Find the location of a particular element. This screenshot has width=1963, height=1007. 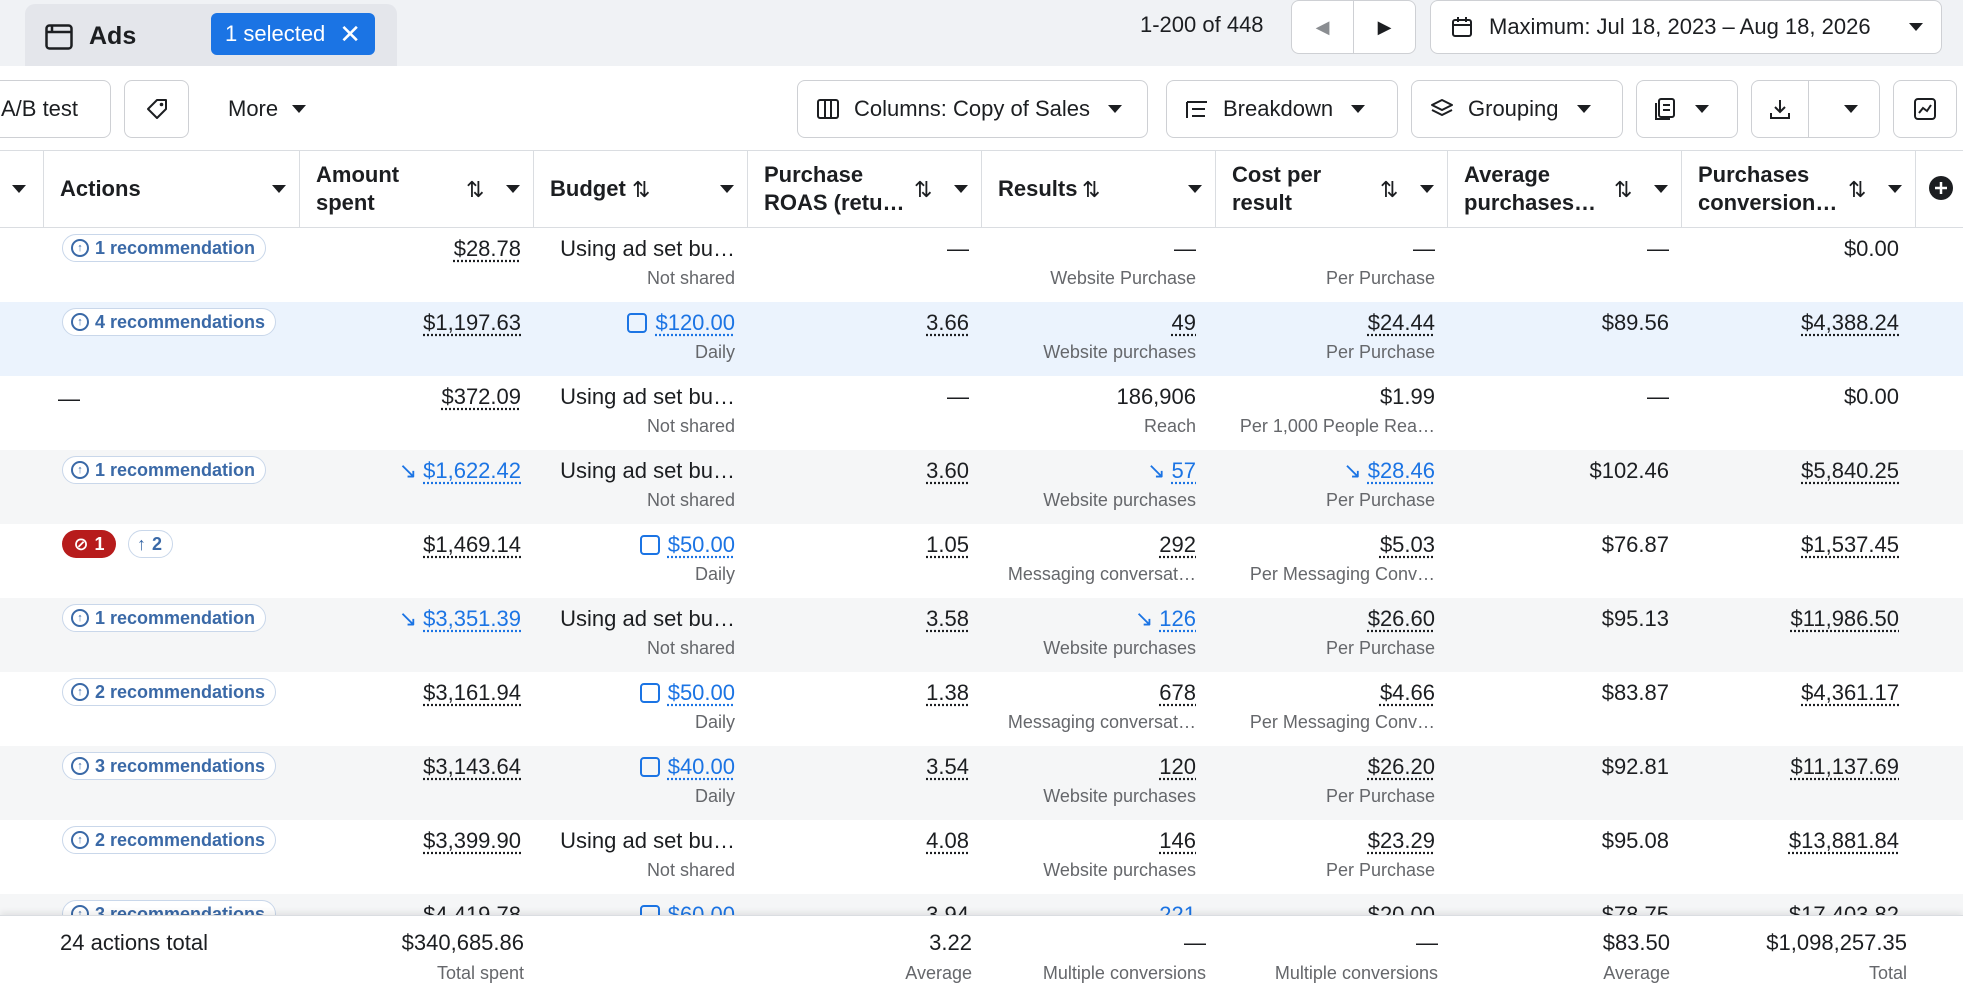

roas-value: 3.54 is located at coordinates (947, 767).